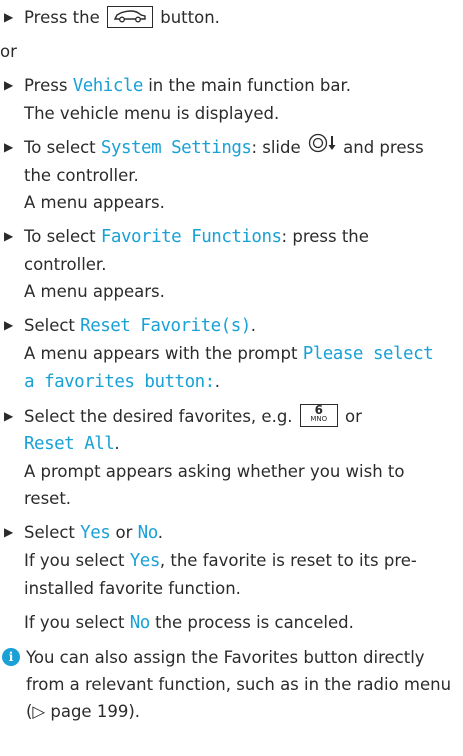  I want to click on step-press-car-button: ▶ Press the button., so click(226, 17).